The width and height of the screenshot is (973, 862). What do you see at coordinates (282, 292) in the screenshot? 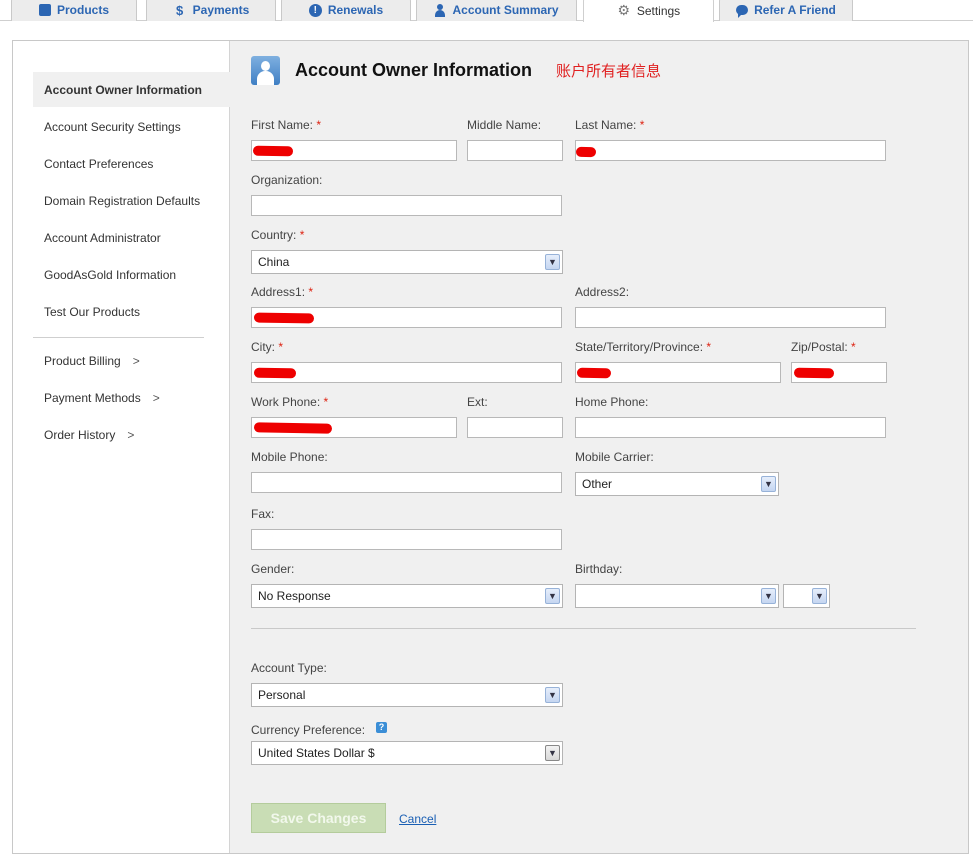
I see `address1-label: Address1: *` at bounding box center [282, 292].